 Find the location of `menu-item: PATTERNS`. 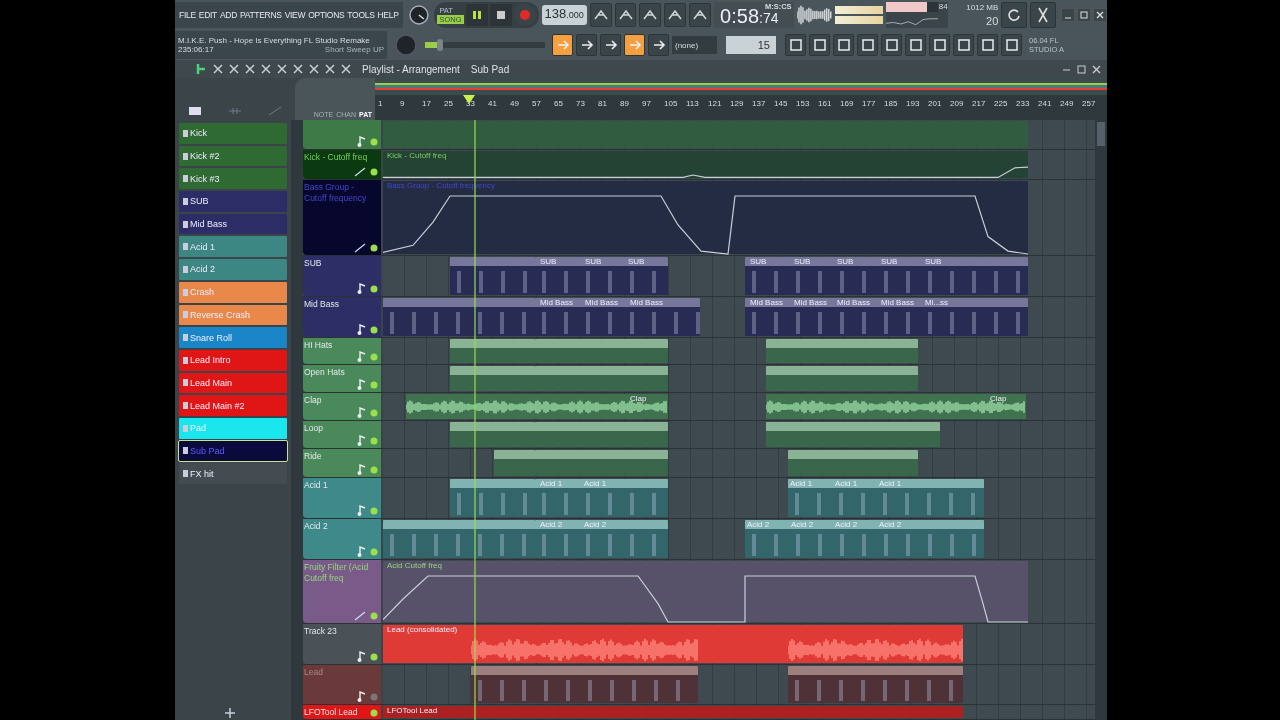

menu-item: PATTERNS is located at coordinates (261, 15).